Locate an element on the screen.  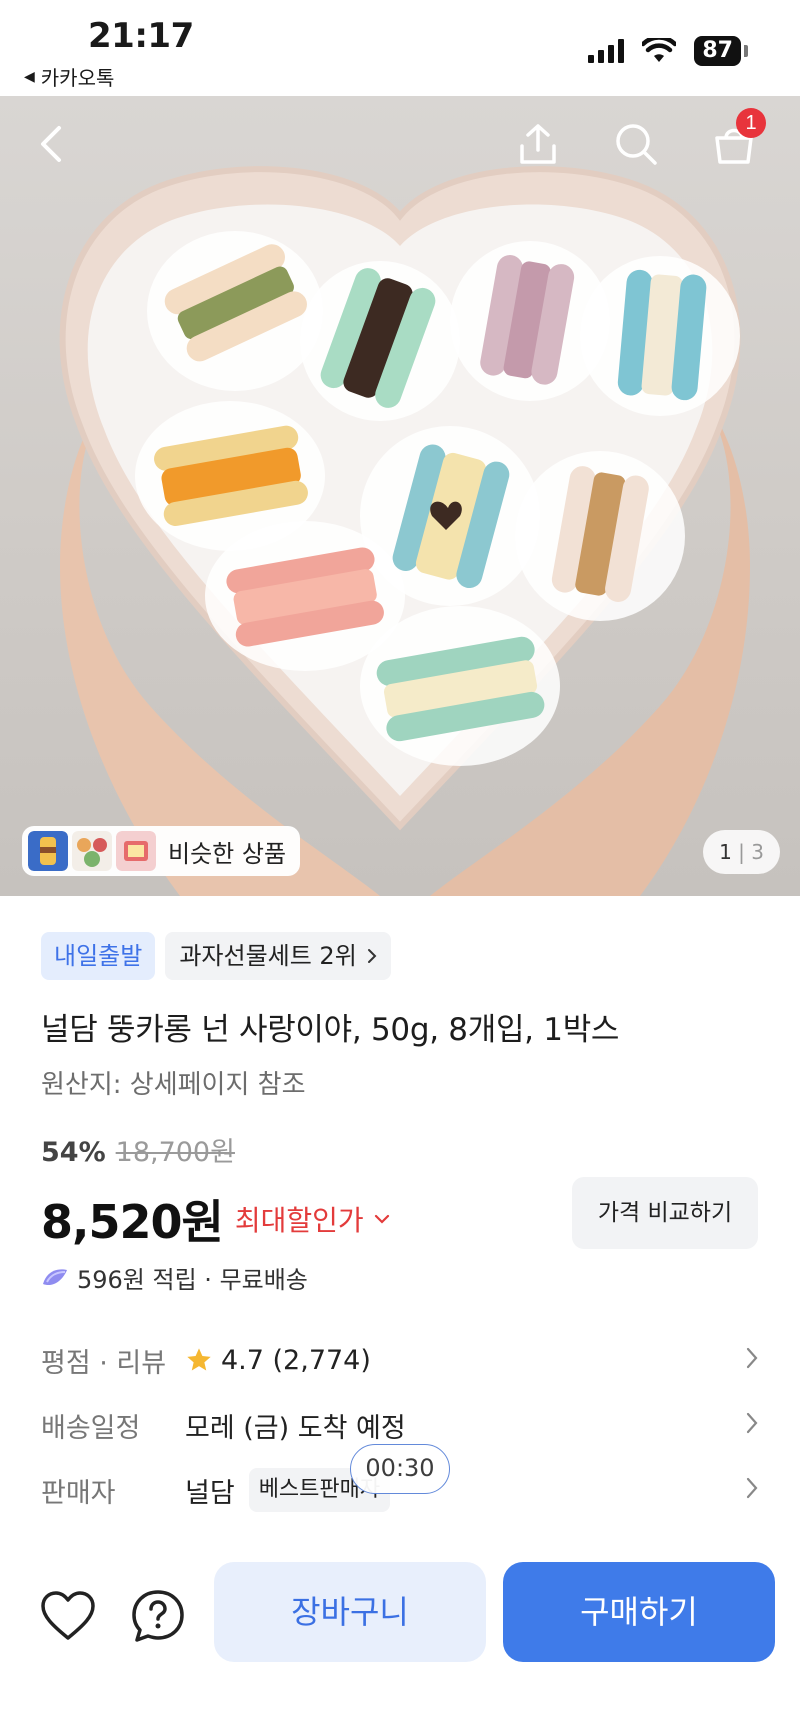
delivery-label: 배송일정 is located at coordinates (91, 1428).